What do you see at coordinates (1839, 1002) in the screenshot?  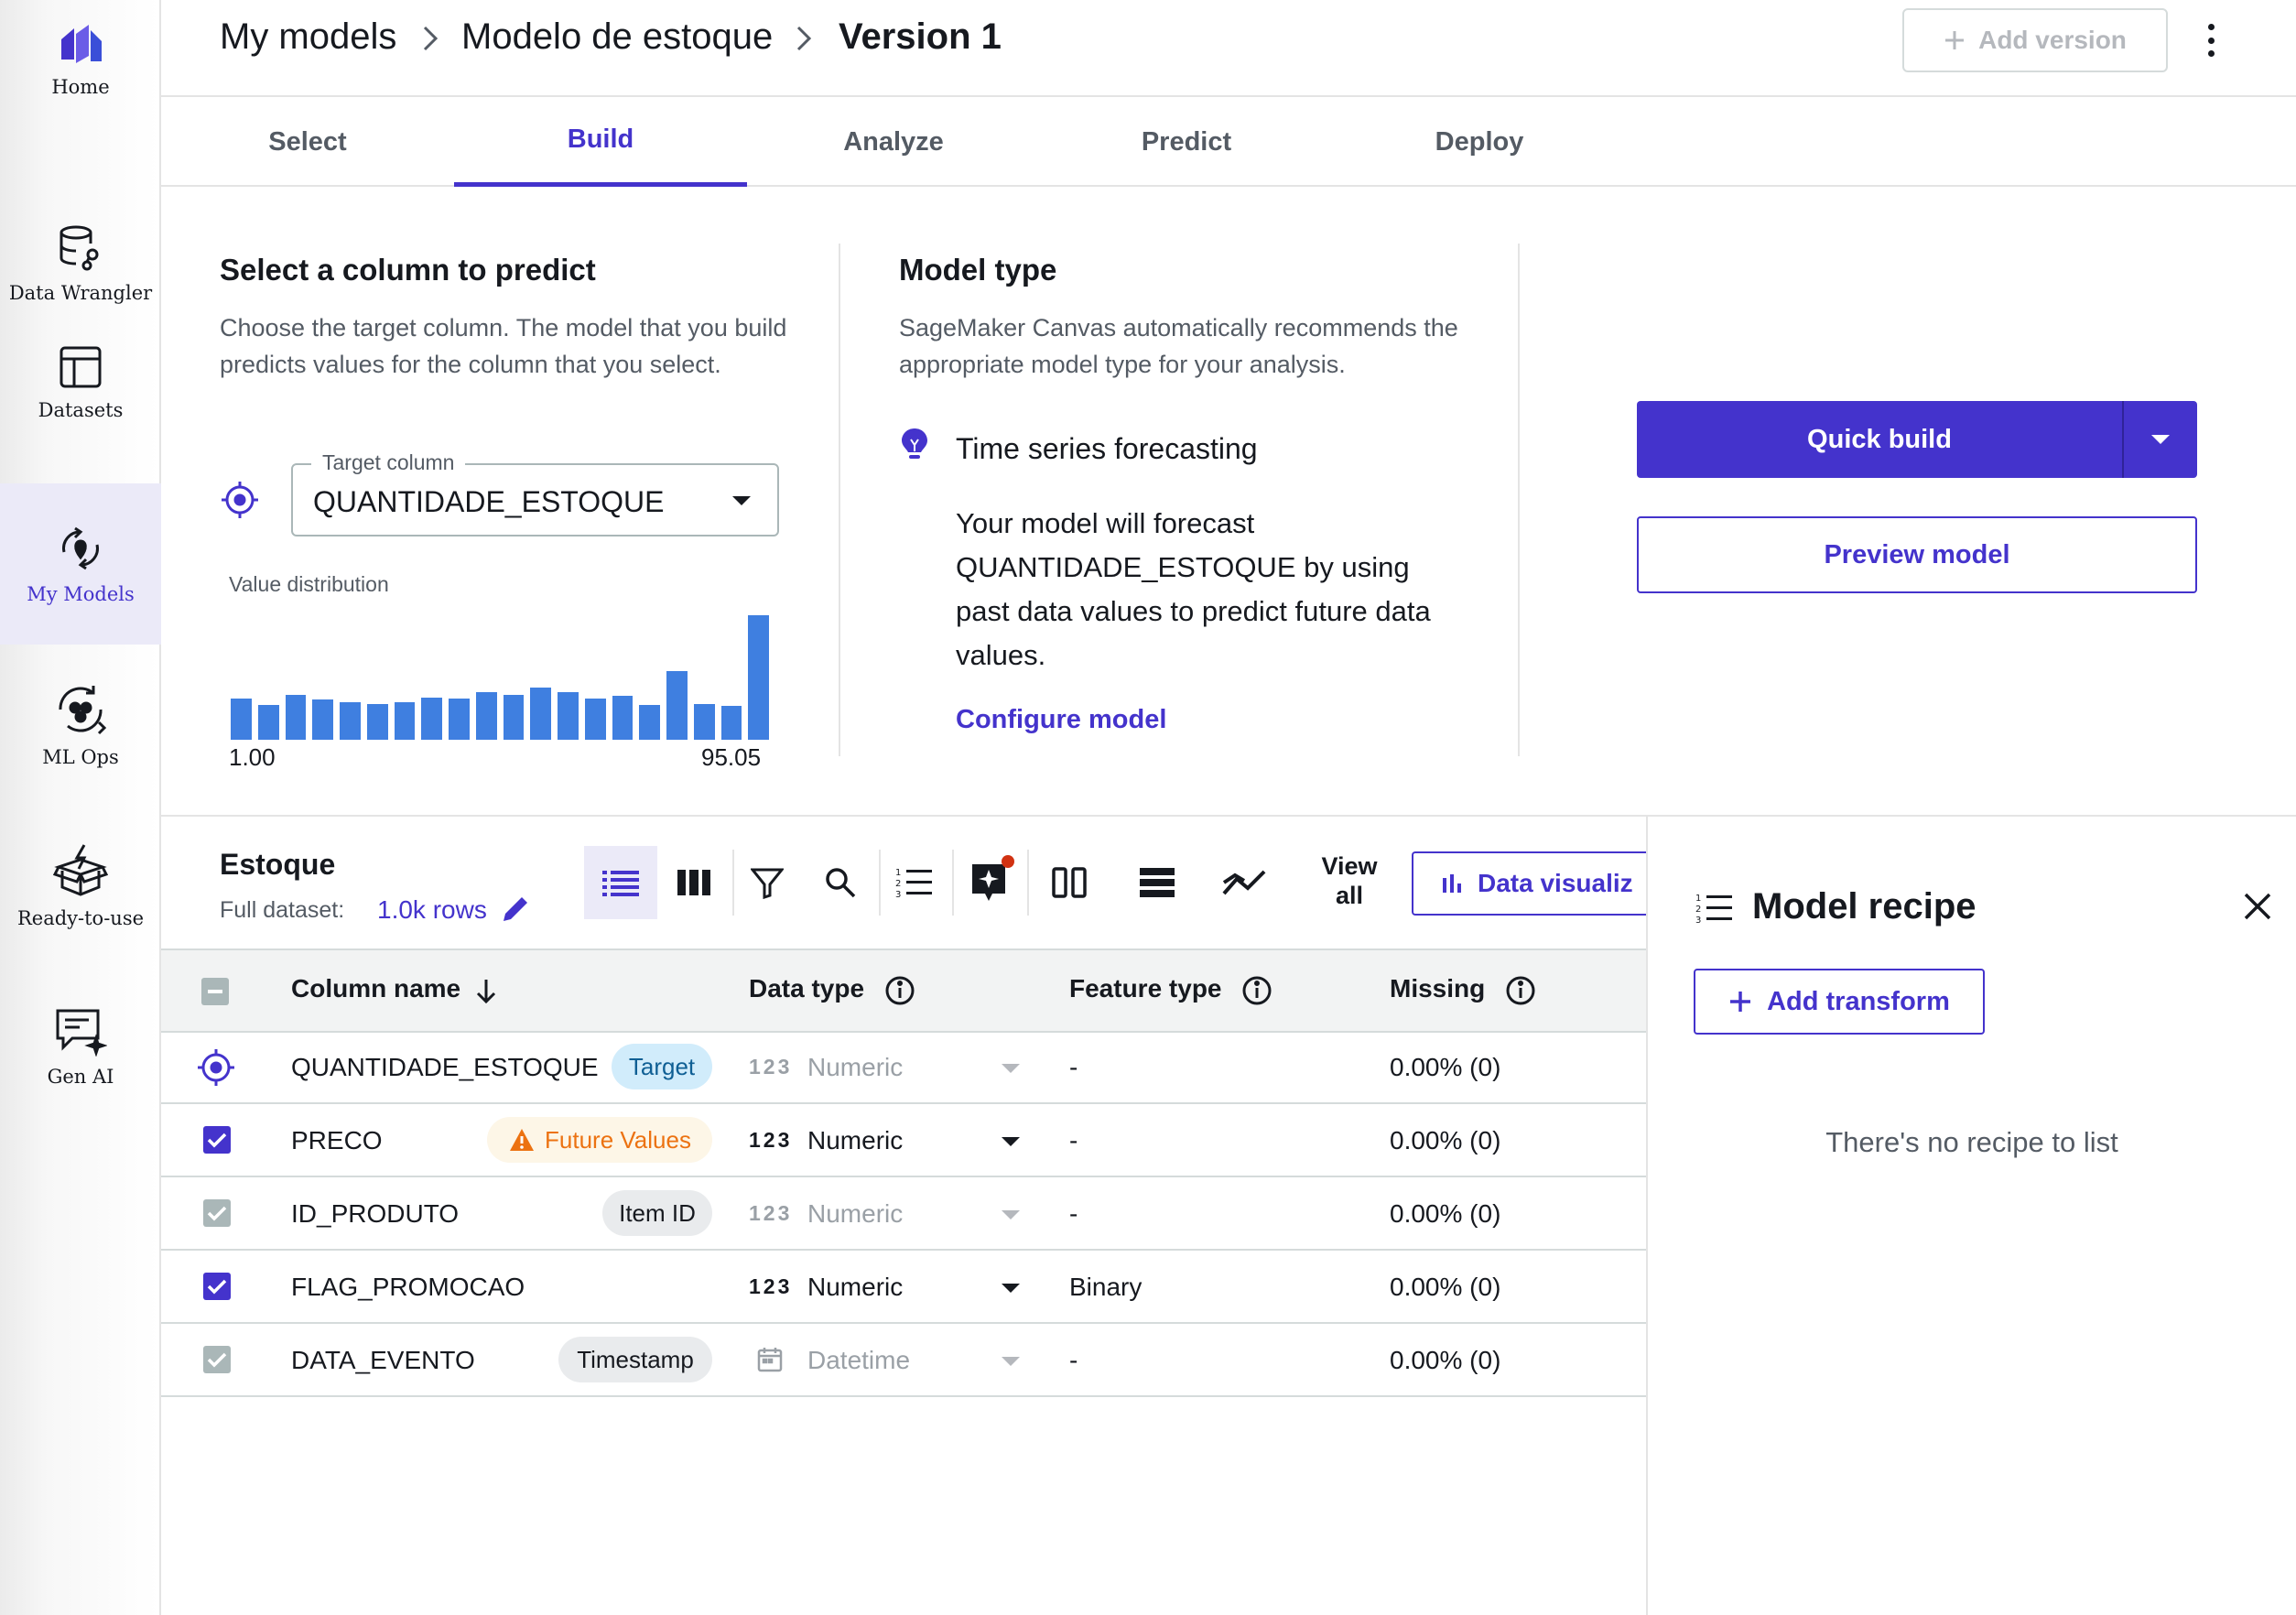 I see `add-transform-button: Add transform` at bounding box center [1839, 1002].